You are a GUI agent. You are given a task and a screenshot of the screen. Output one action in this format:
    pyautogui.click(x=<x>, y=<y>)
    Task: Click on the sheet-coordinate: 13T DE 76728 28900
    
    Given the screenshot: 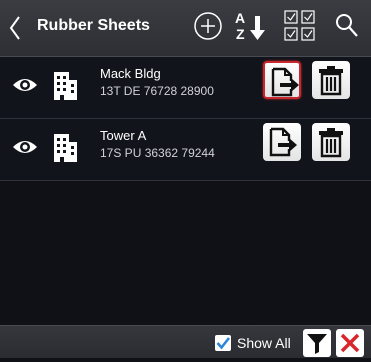 What is the action you would take?
    pyautogui.click(x=157, y=91)
    